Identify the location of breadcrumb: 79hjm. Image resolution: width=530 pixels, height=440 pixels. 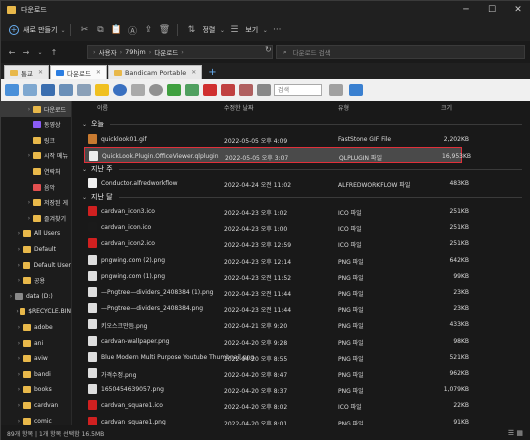
(135, 52).